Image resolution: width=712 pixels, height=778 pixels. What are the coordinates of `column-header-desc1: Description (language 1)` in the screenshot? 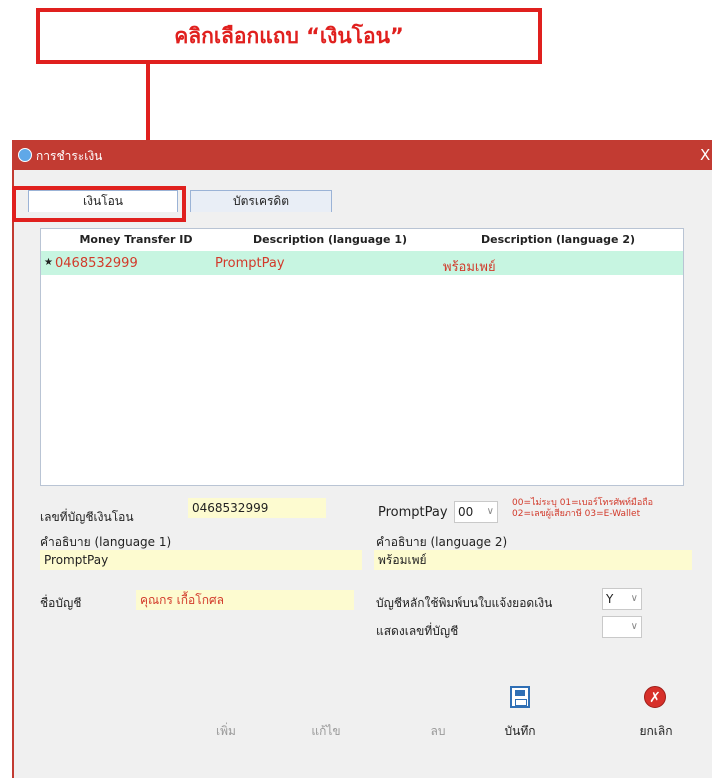 It's located at (330, 239).